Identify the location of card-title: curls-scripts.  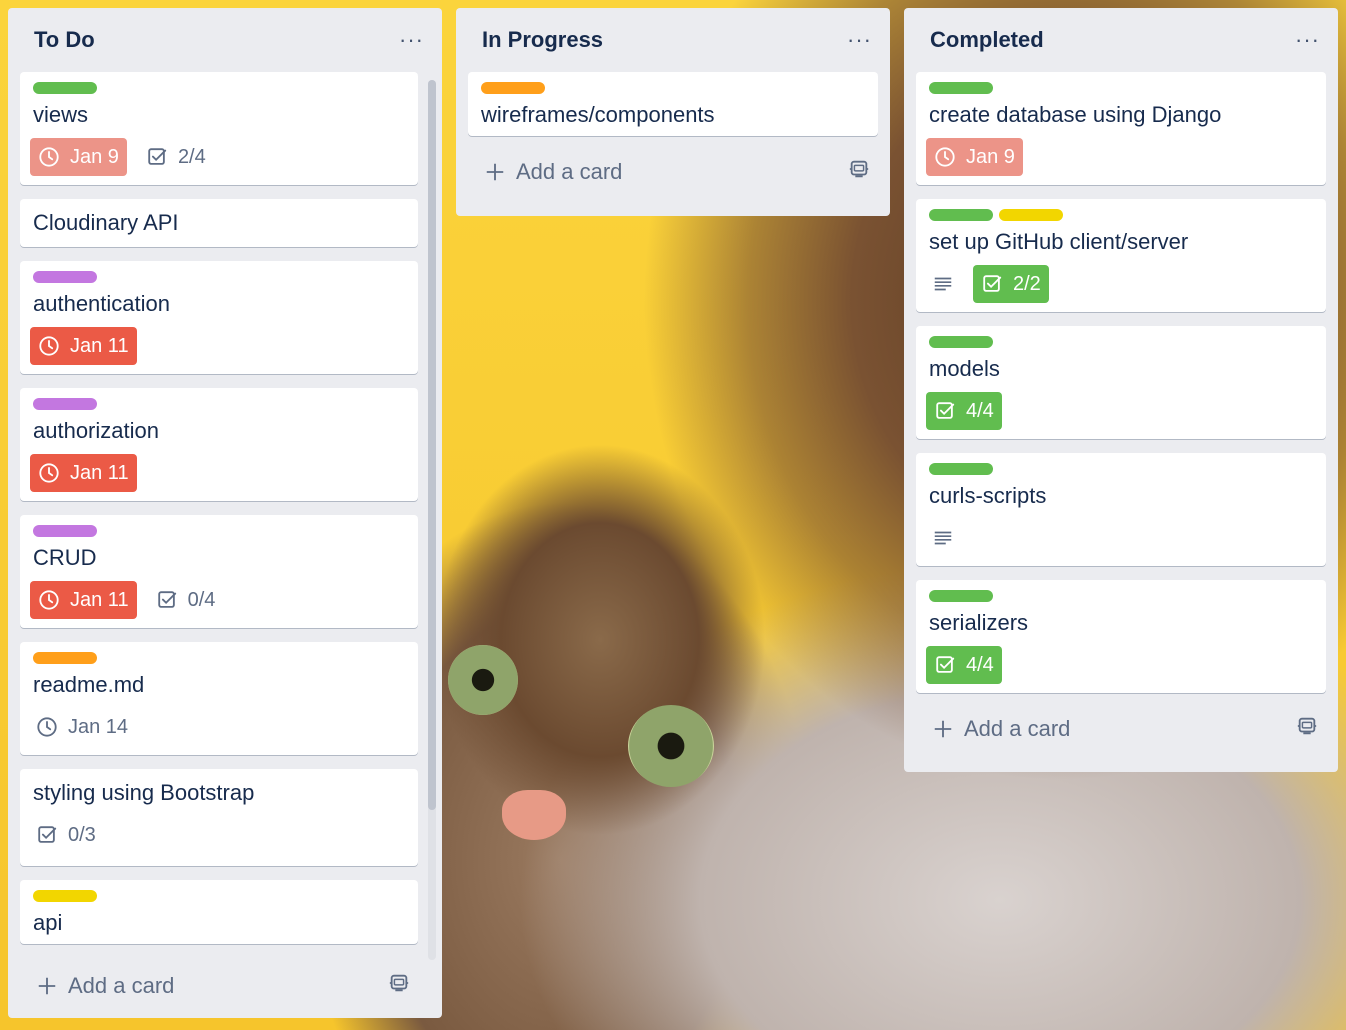
(988, 495).